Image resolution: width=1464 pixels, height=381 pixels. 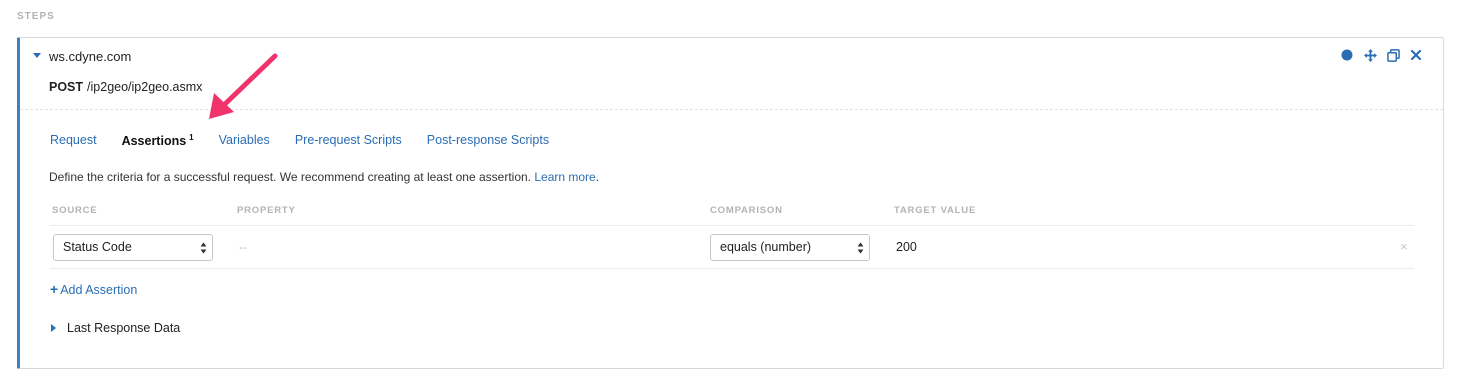 What do you see at coordinates (1370, 55) in the screenshot?
I see `move-icon` at bounding box center [1370, 55].